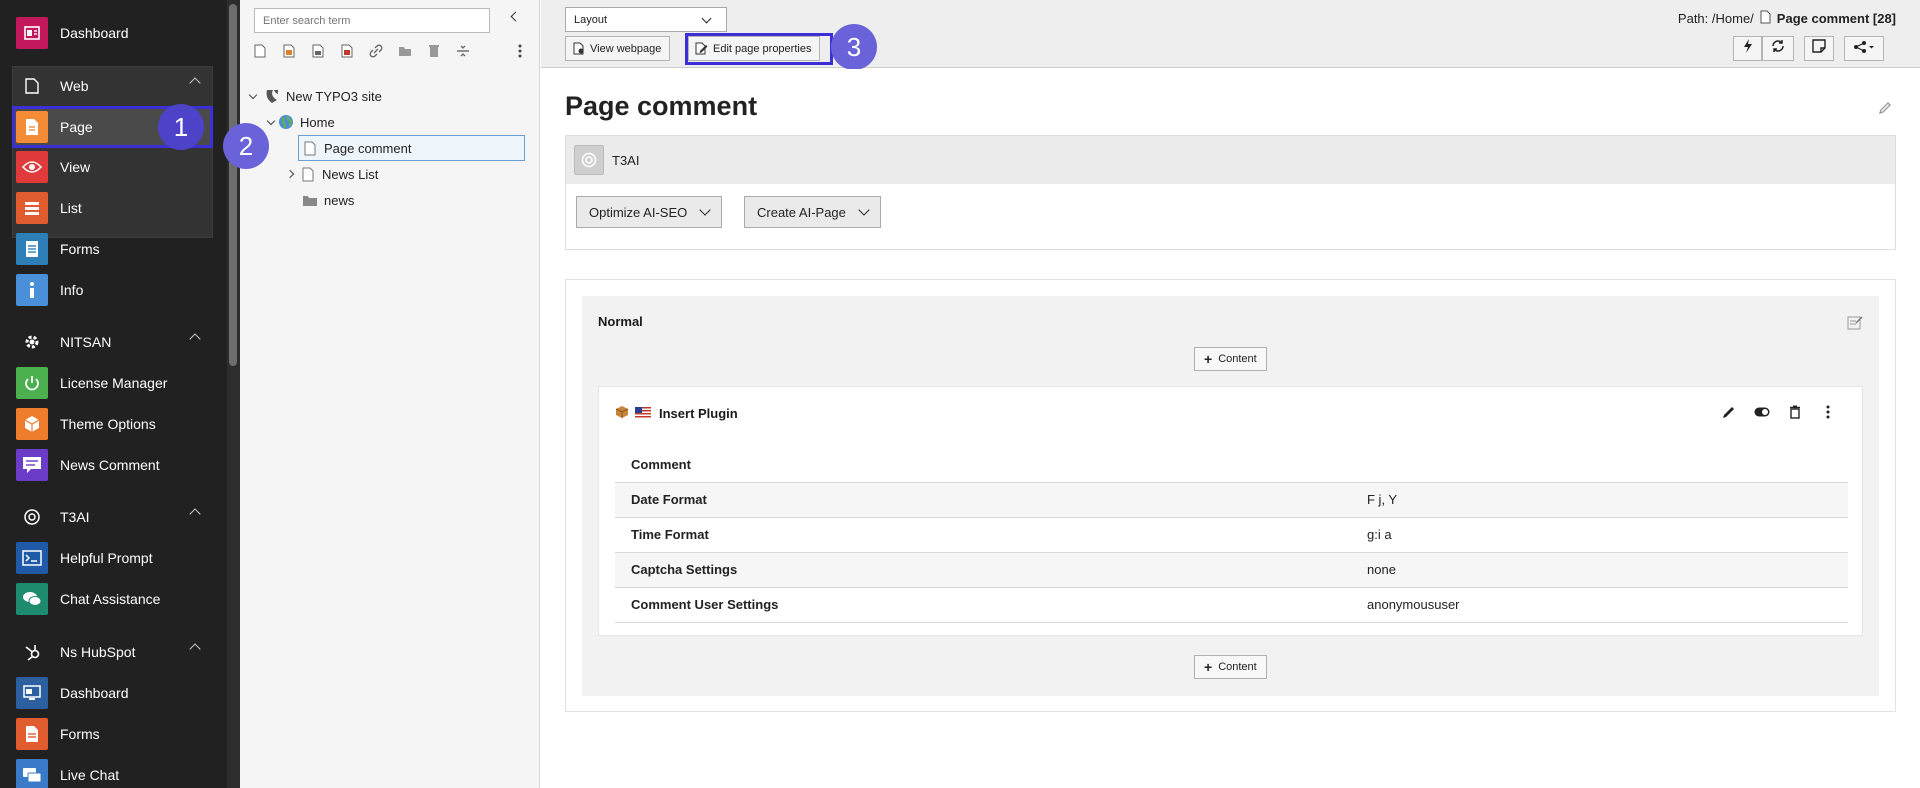  What do you see at coordinates (1885, 110) in the screenshot?
I see `edit-title-pencil-icon` at bounding box center [1885, 110].